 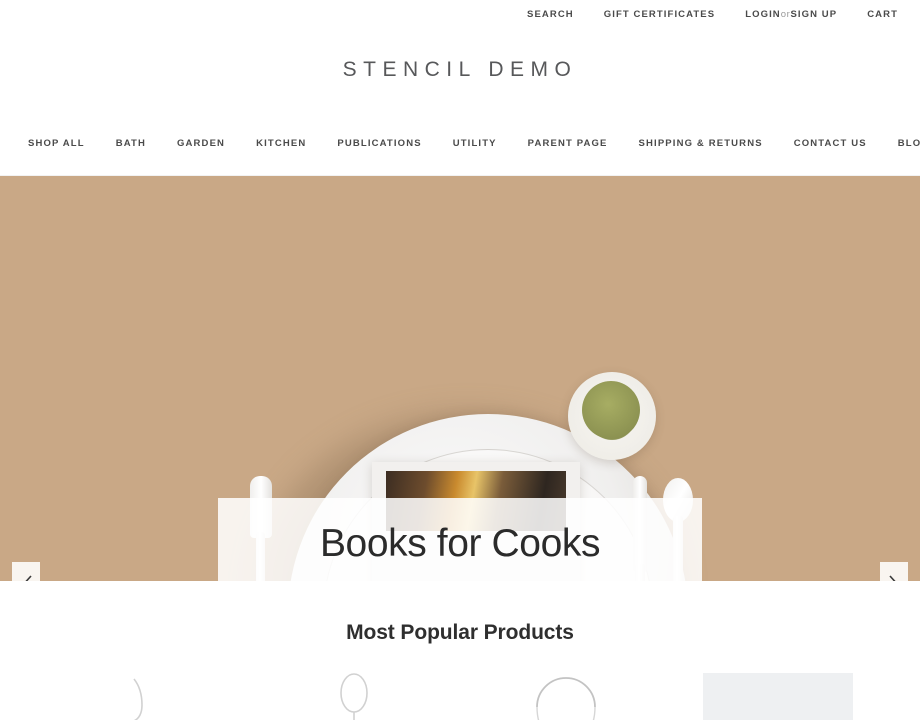 I want to click on nav-item-kitchen: KITCHEN, so click(x=281, y=143).